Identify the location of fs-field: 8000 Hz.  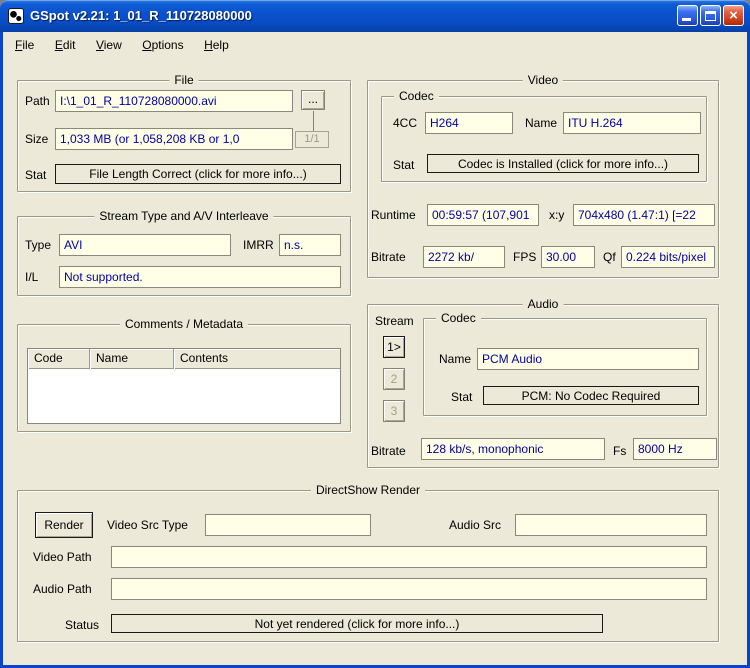
(675, 449).